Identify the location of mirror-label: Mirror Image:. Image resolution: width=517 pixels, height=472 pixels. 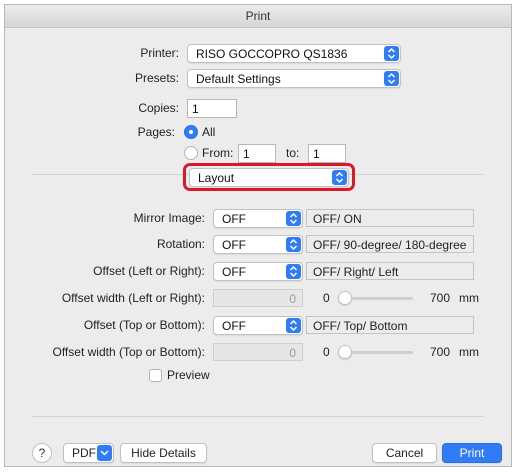
(169, 218).